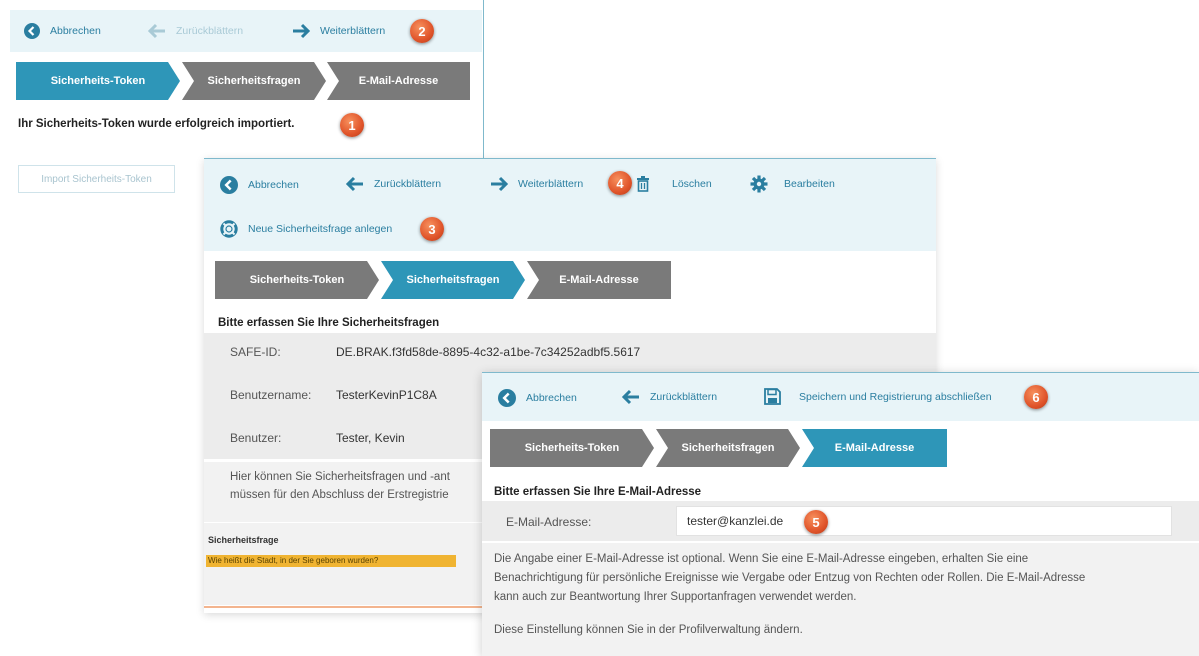 The height and width of the screenshot is (656, 1199). I want to click on import-token-button: Import Sicherheits-Token, so click(96, 179).